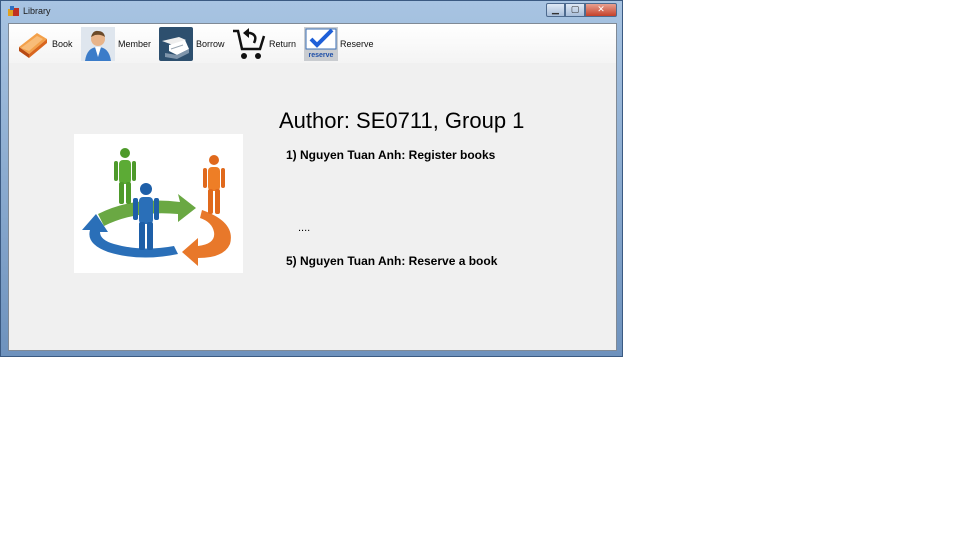  Describe the element at coordinates (283, 44) in the screenshot. I see `return-button-label: Return` at that location.